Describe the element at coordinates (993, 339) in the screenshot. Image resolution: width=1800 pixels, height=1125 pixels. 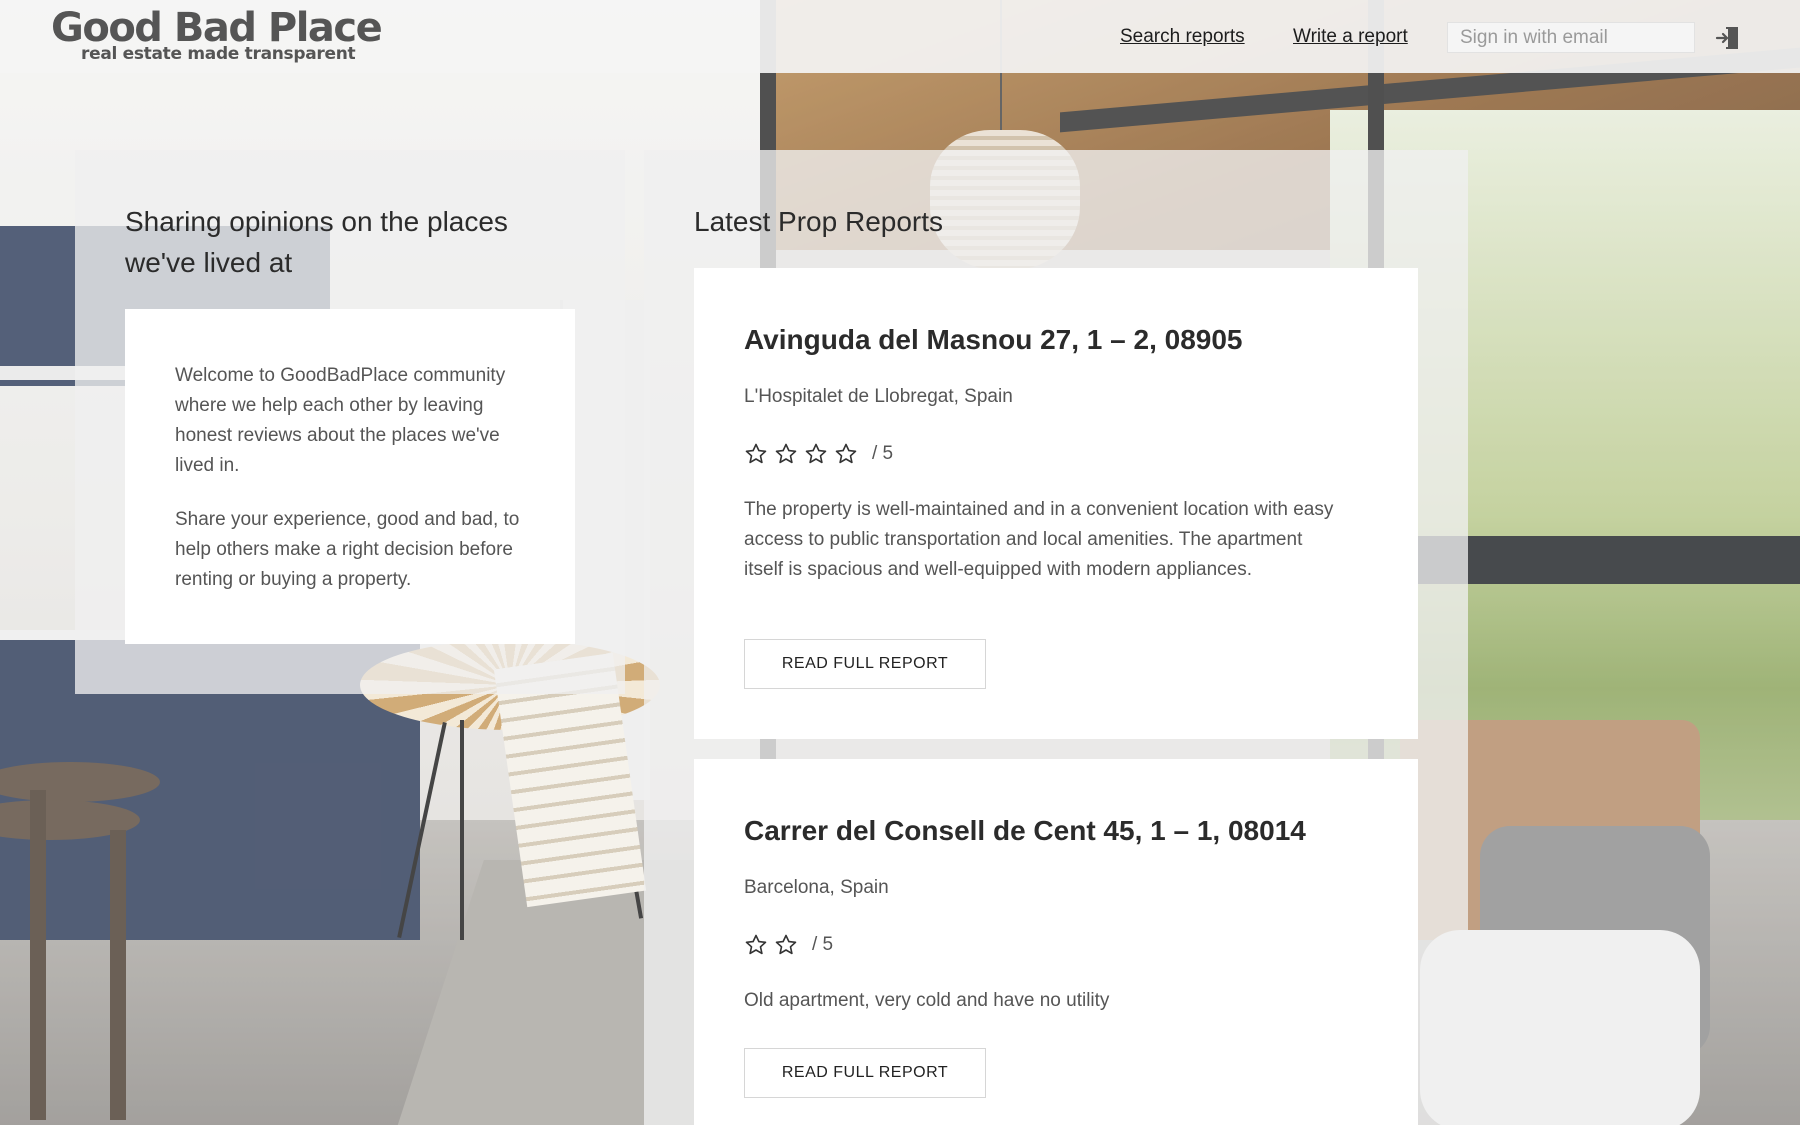
I see `report-address: Avinguda del Masnou 27, 1 – 2, 08905` at that location.